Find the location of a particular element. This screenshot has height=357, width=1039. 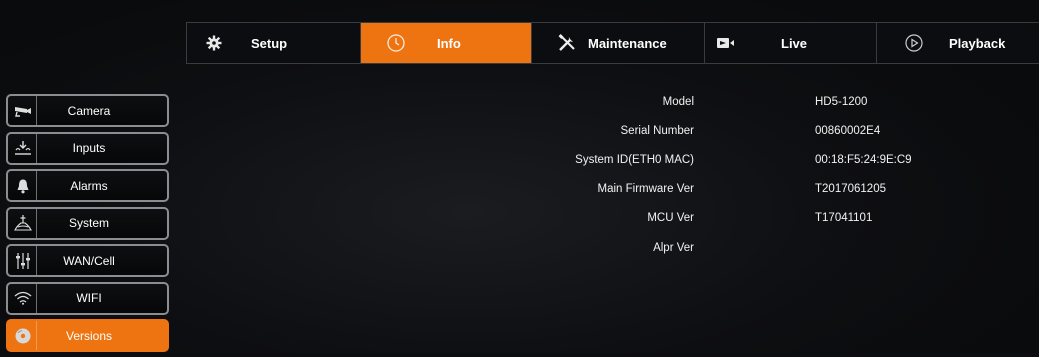

disc-icon is located at coordinates (23, 335).